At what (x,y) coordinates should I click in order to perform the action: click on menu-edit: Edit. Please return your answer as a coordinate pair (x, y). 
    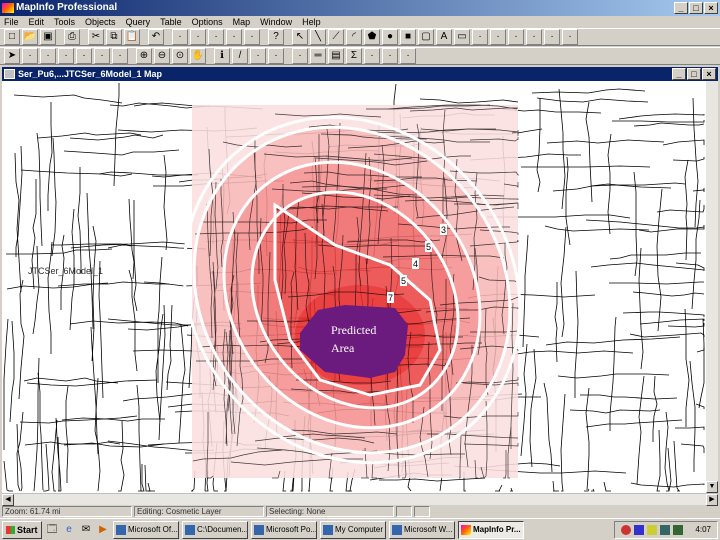
    Looking at the image, I should click on (37, 22).